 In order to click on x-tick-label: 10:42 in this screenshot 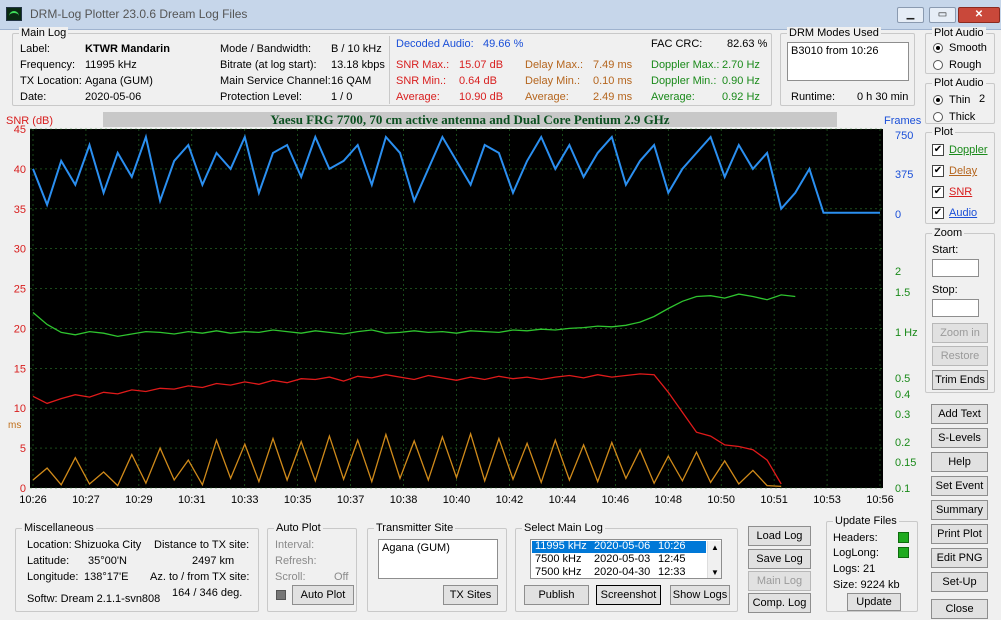, I will do `click(510, 500)`.